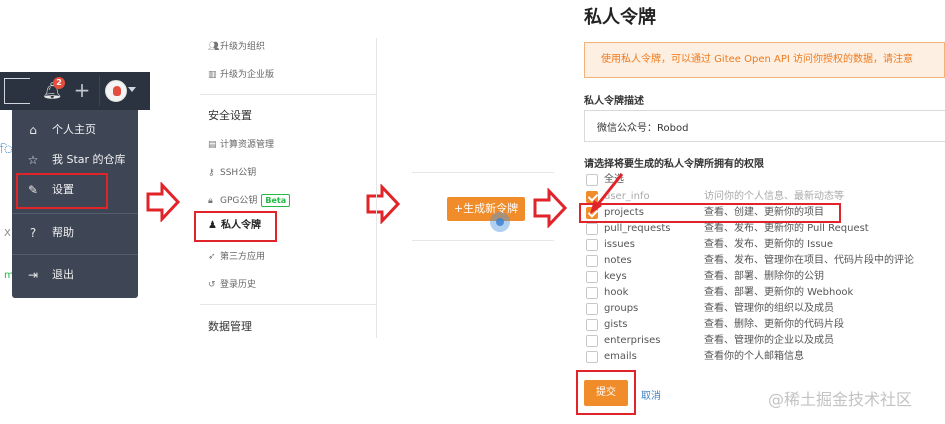 The image size is (945, 424). I want to click on token-description-input, so click(764, 126).